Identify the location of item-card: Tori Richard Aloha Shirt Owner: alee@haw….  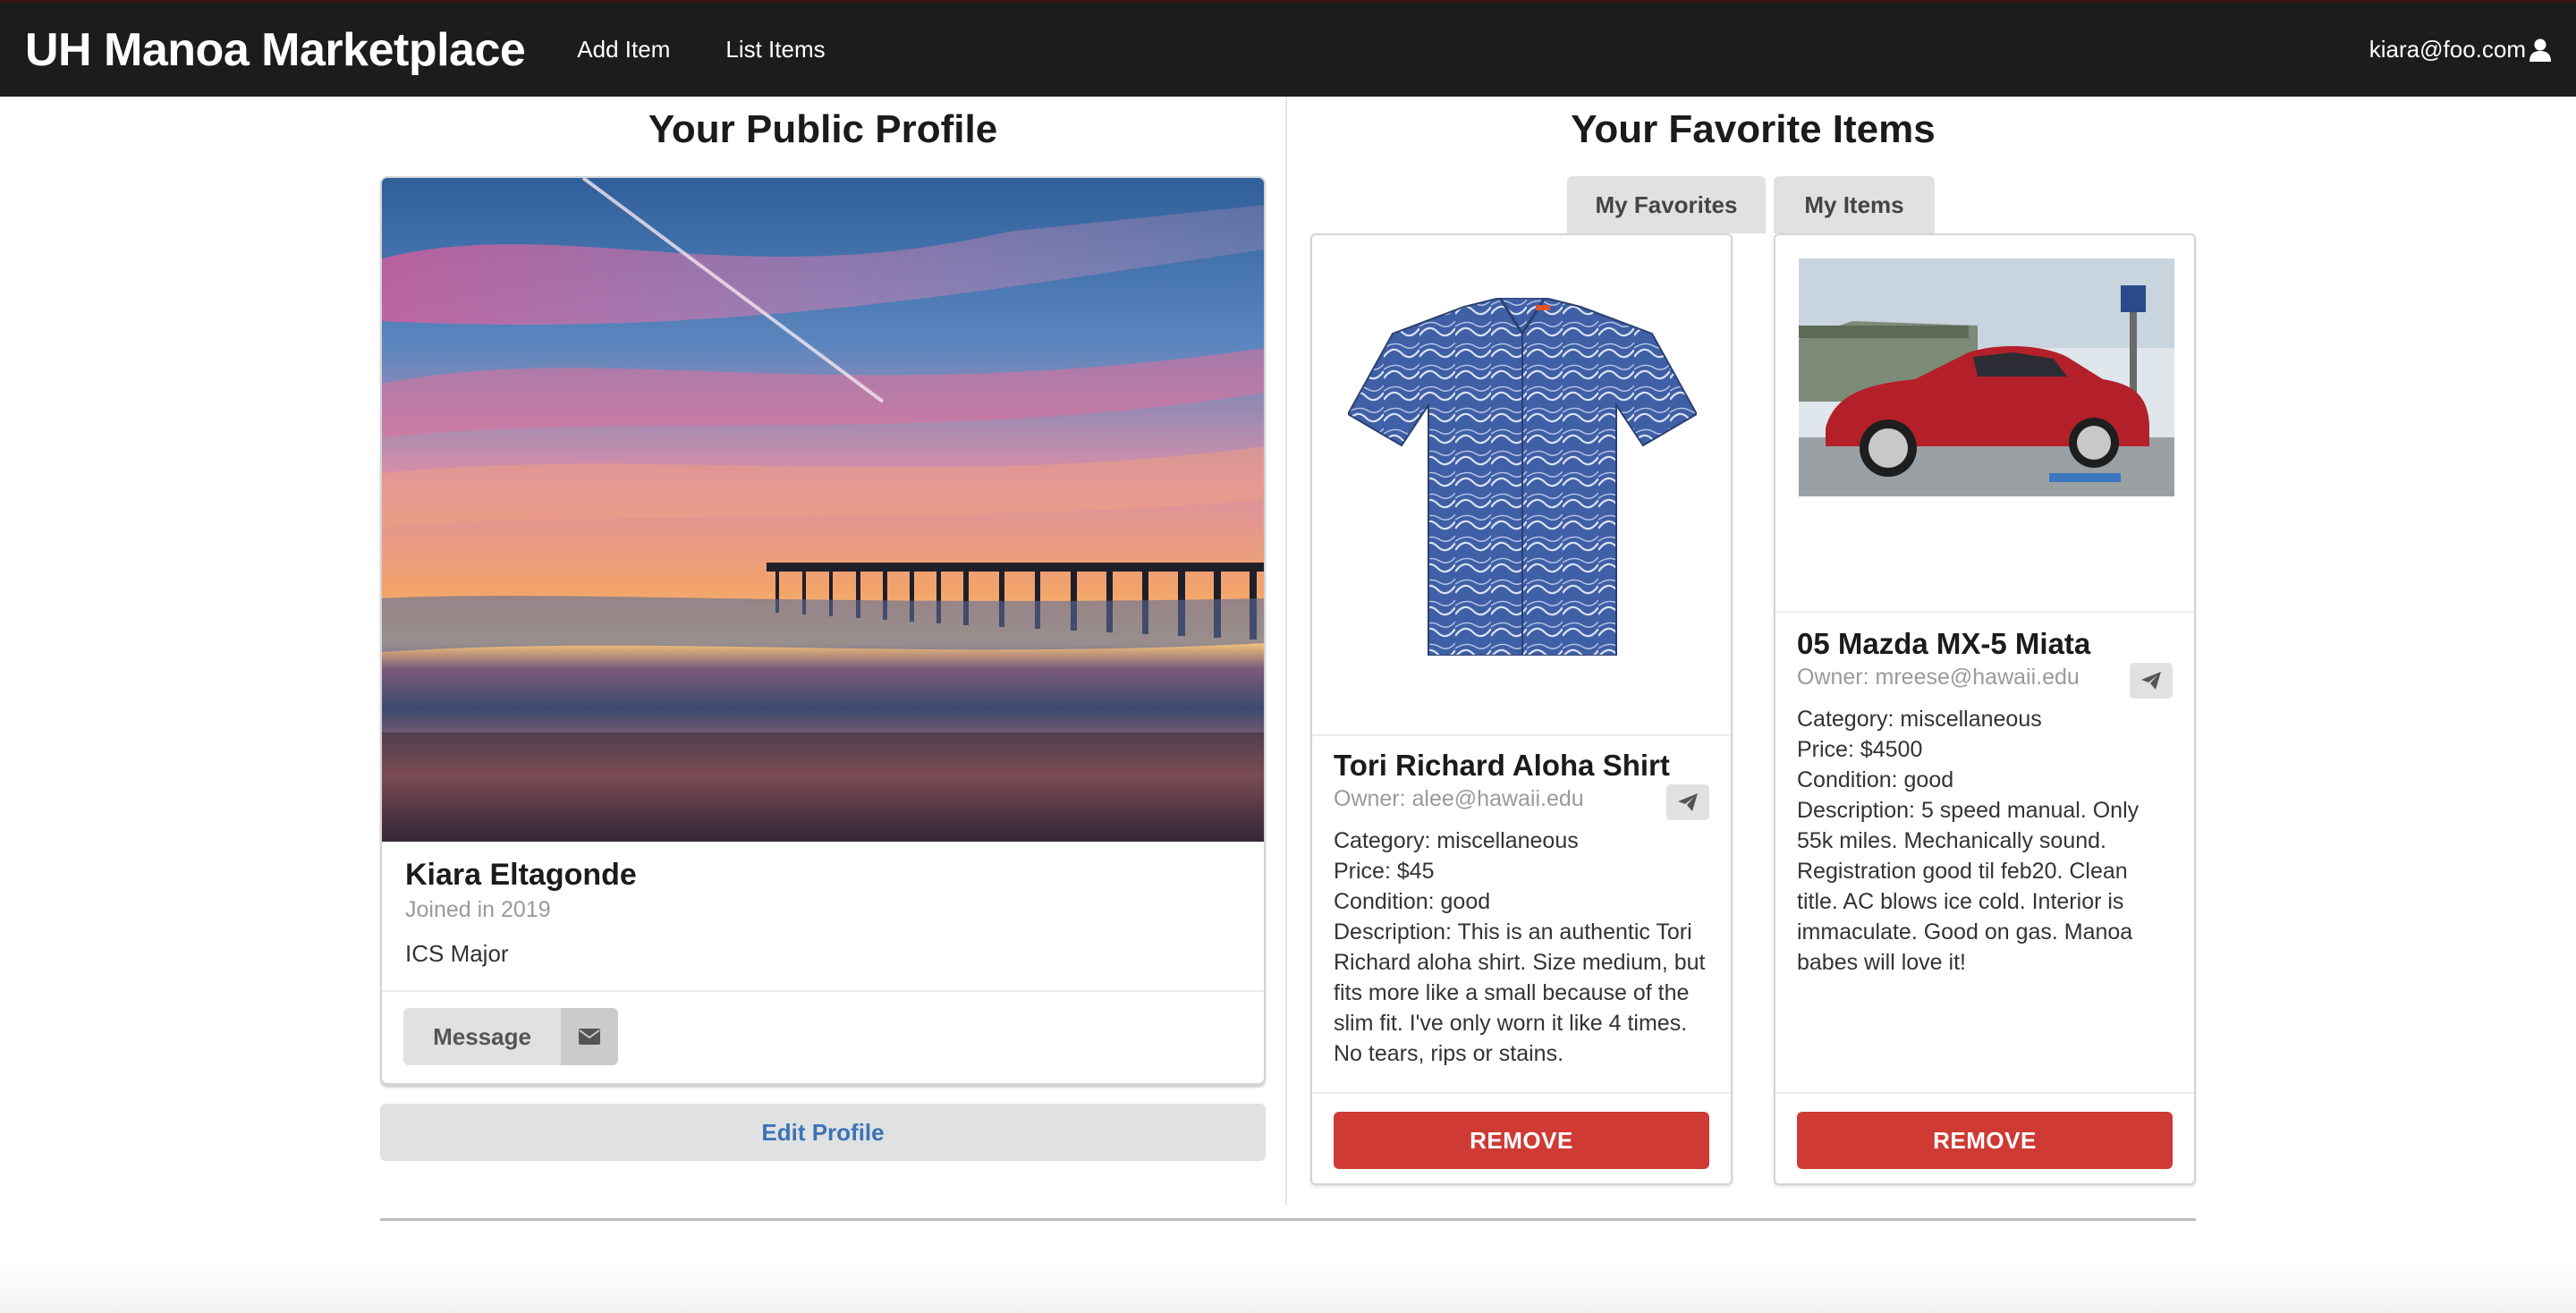
(1521, 709).